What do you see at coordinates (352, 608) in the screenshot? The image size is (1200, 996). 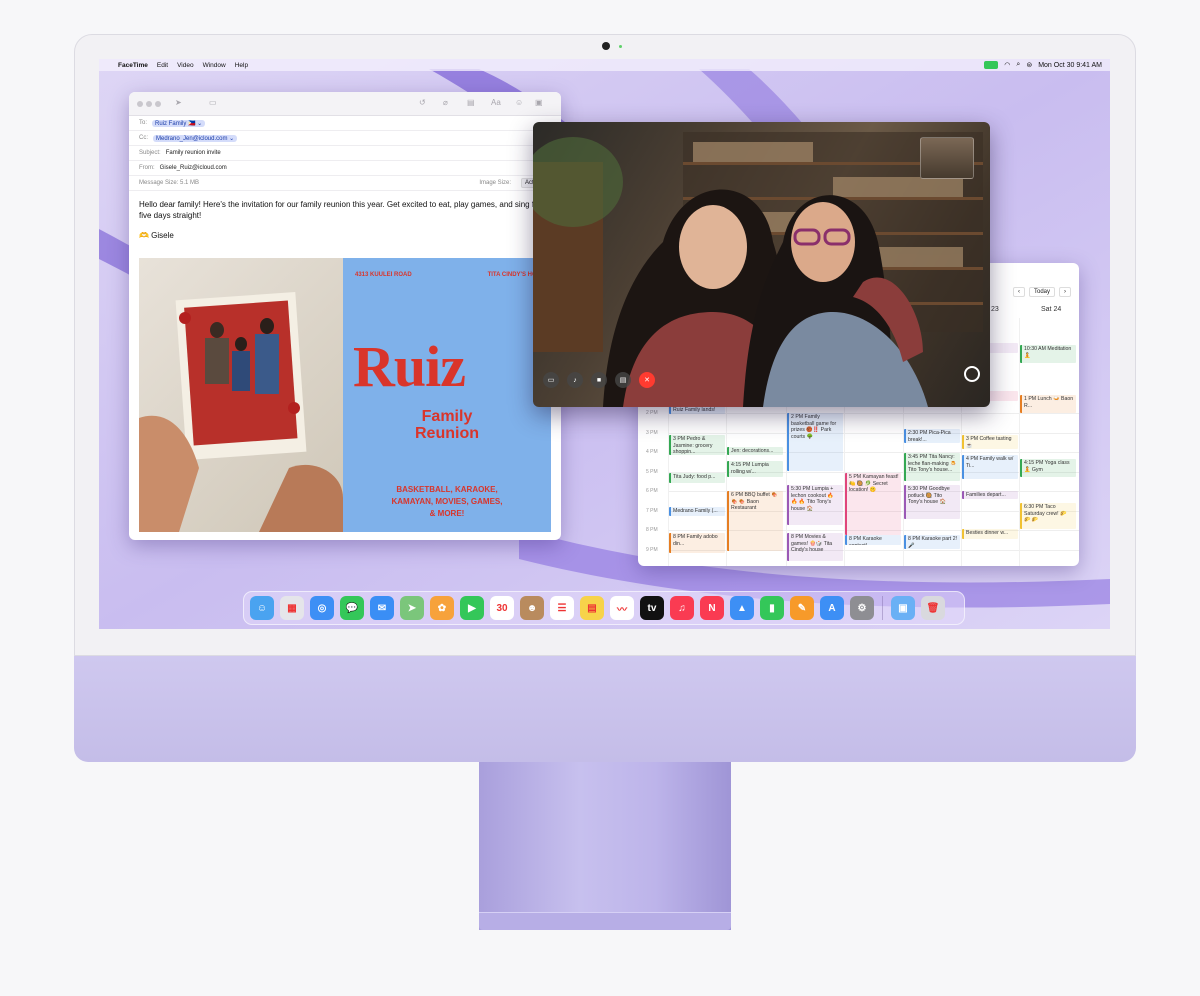 I see `messages-icon: 💬` at bounding box center [352, 608].